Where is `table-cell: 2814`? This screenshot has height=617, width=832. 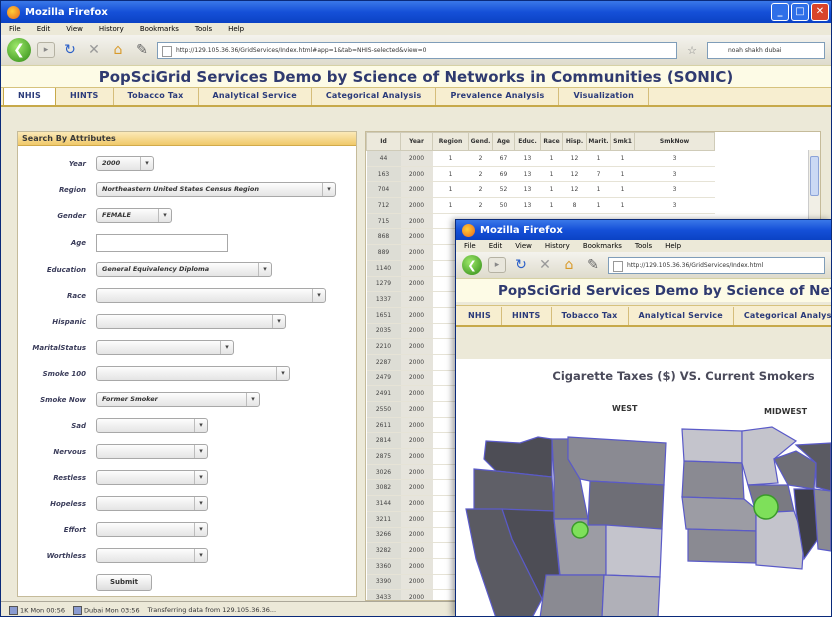 table-cell: 2814 is located at coordinates (383, 441).